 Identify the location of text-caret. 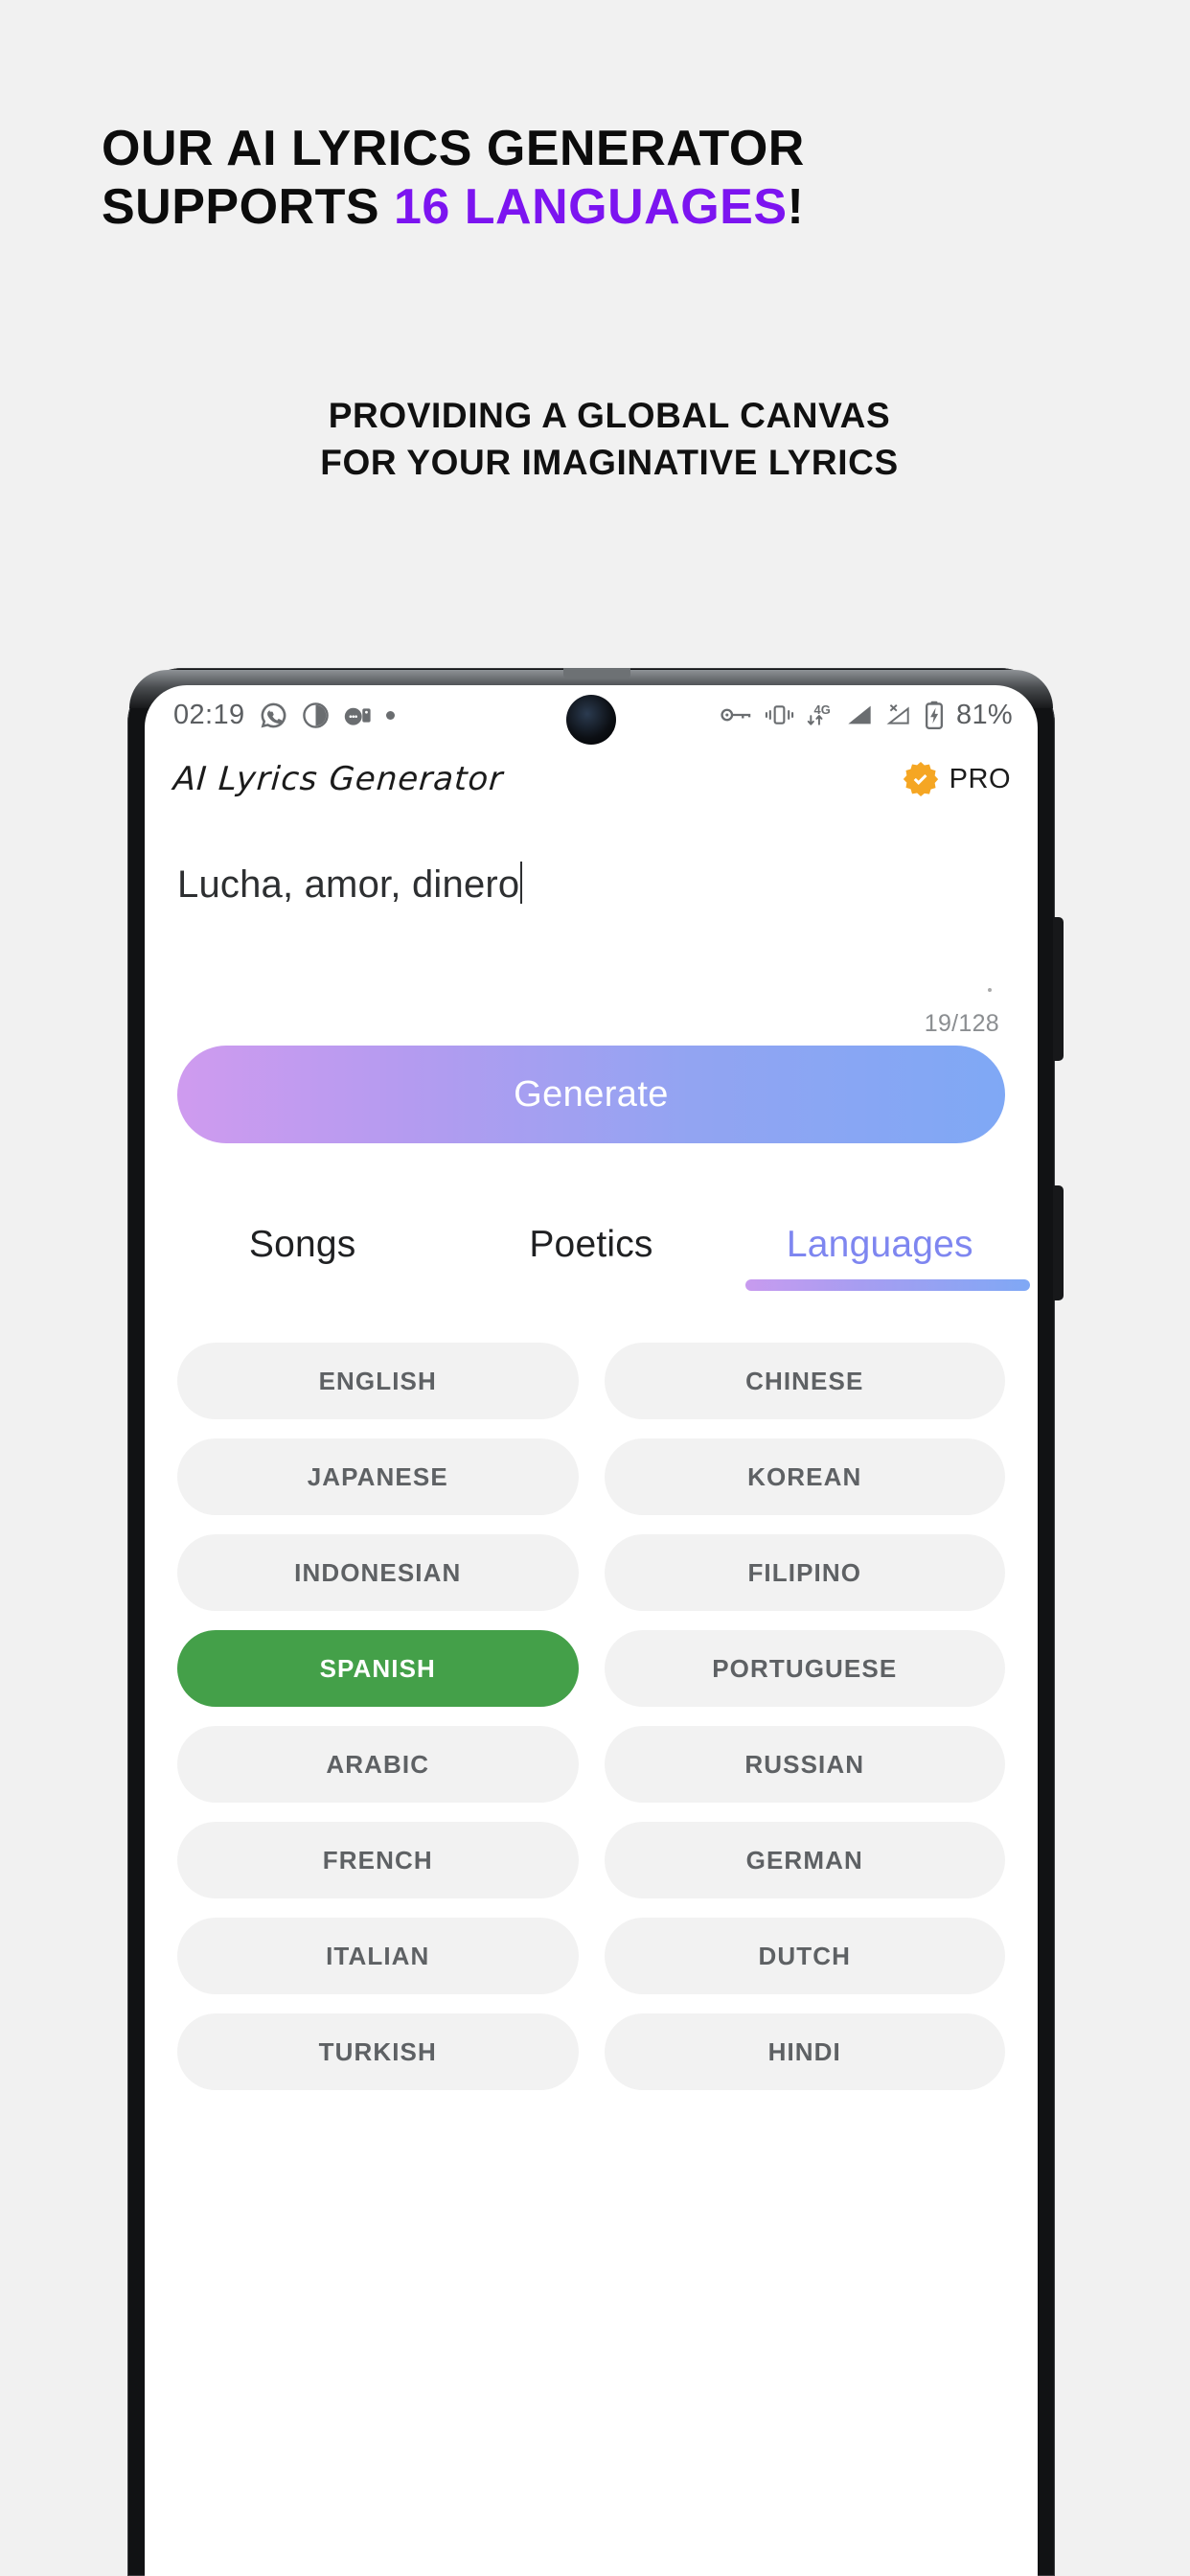
(522, 883).